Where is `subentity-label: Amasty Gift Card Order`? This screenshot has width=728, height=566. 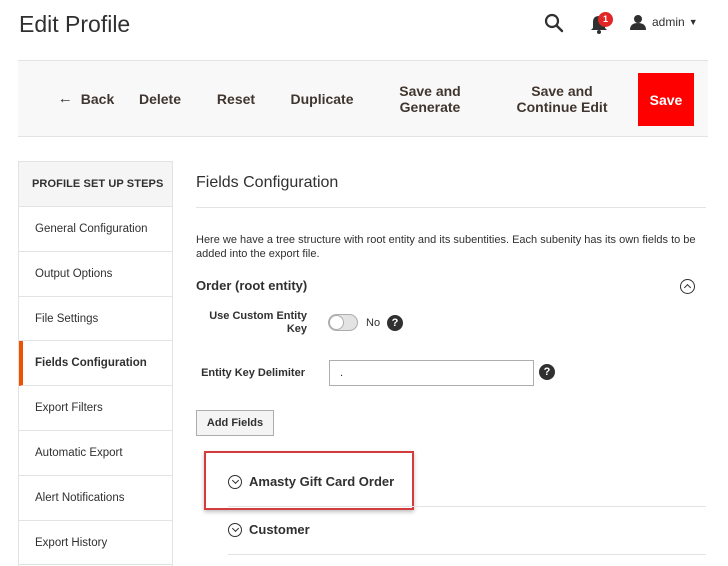 subentity-label: Amasty Gift Card Order is located at coordinates (322, 481).